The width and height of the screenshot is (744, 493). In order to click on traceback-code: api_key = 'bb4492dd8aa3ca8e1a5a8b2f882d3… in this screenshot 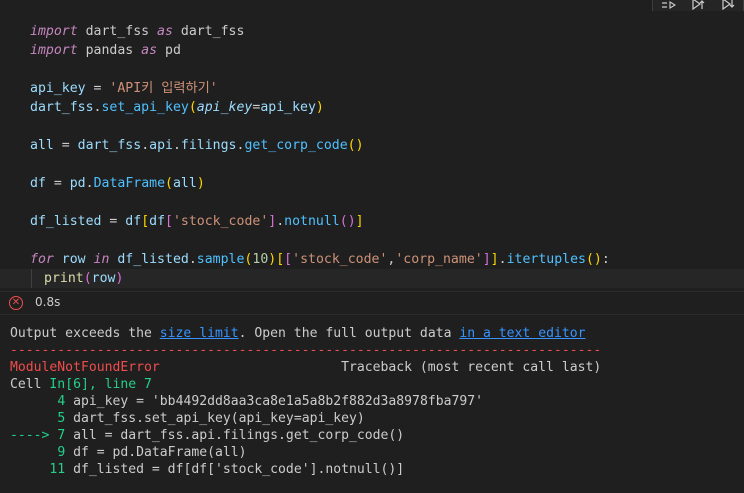, I will do `click(274, 401)`.